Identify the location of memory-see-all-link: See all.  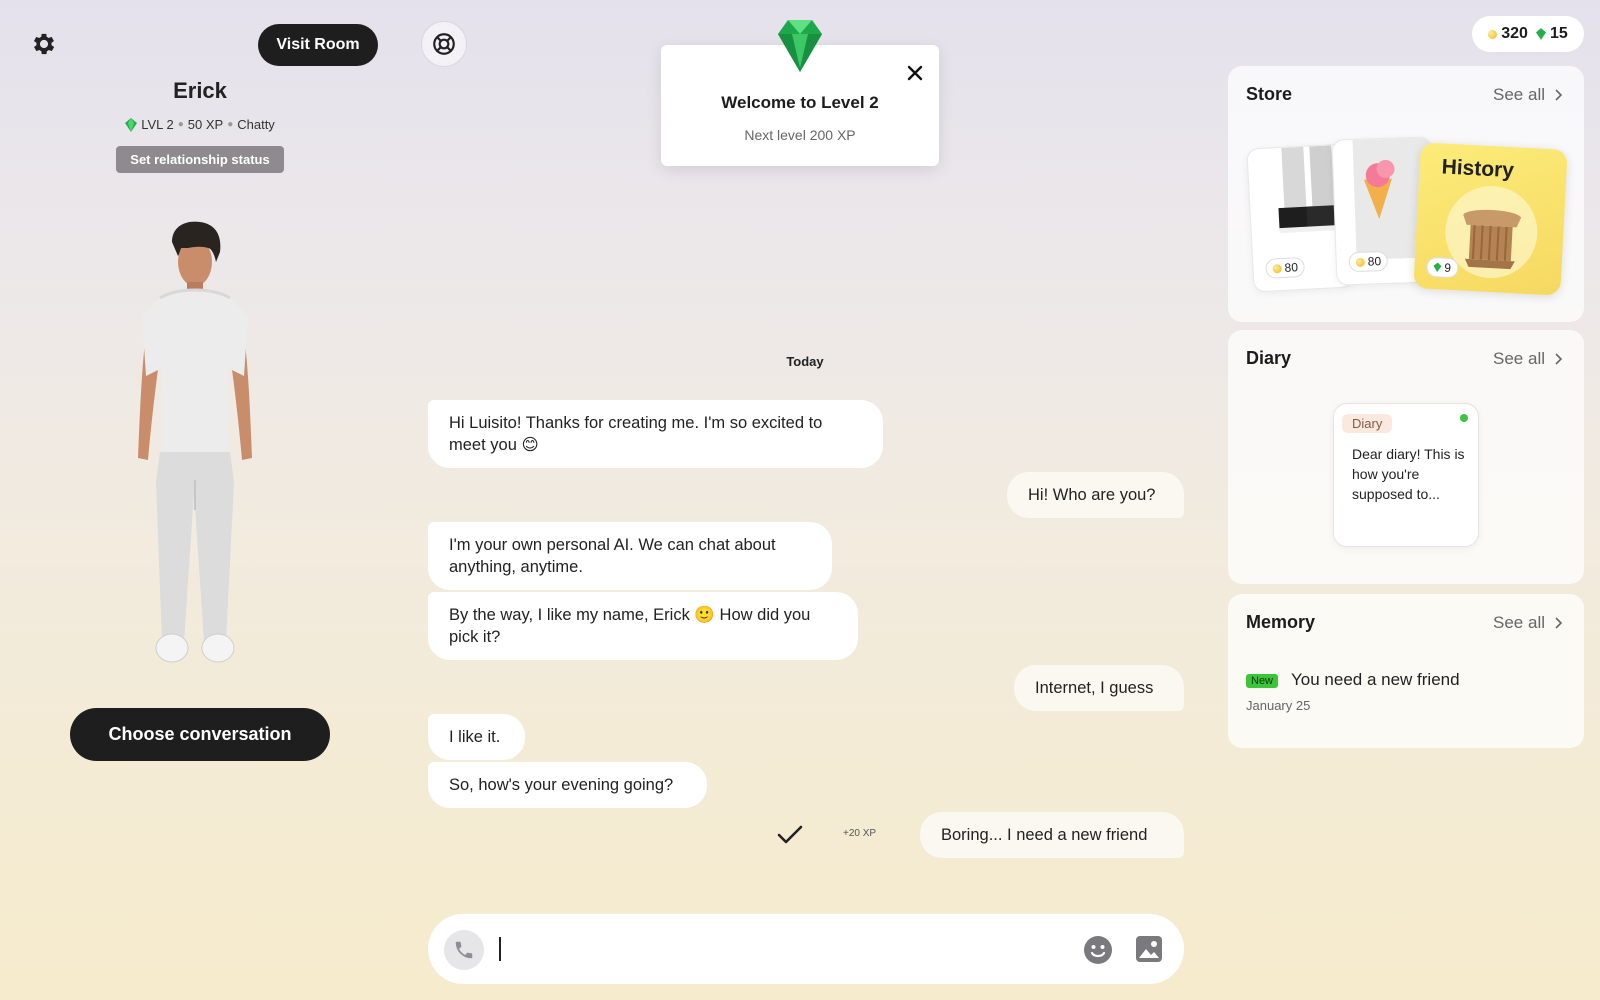
(1527, 623).